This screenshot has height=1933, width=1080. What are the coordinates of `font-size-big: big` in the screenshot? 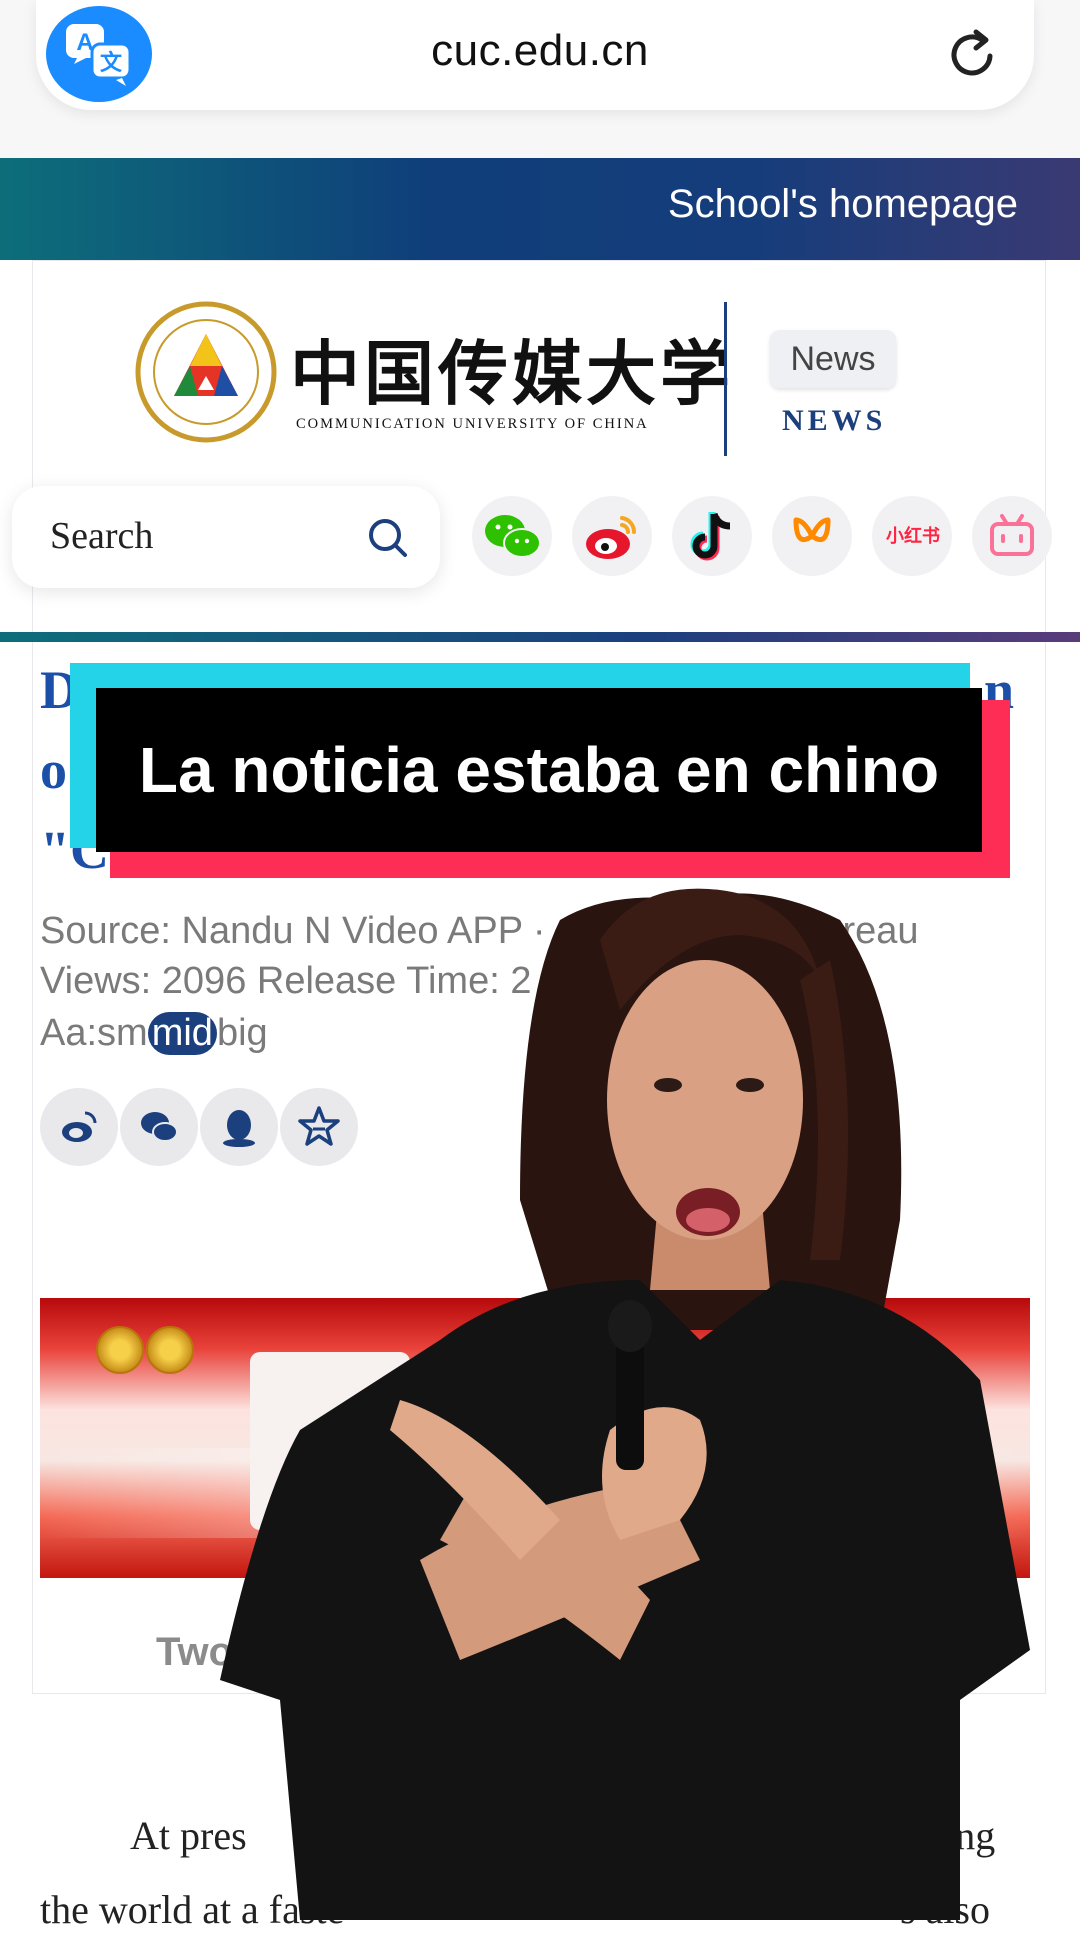 It's located at (242, 1033).